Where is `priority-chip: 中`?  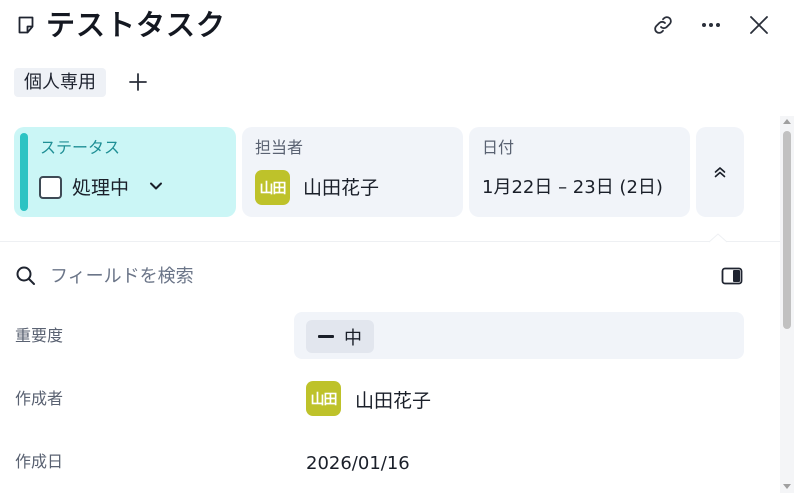 priority-chip: 中 is located at coordinates (340, 336).